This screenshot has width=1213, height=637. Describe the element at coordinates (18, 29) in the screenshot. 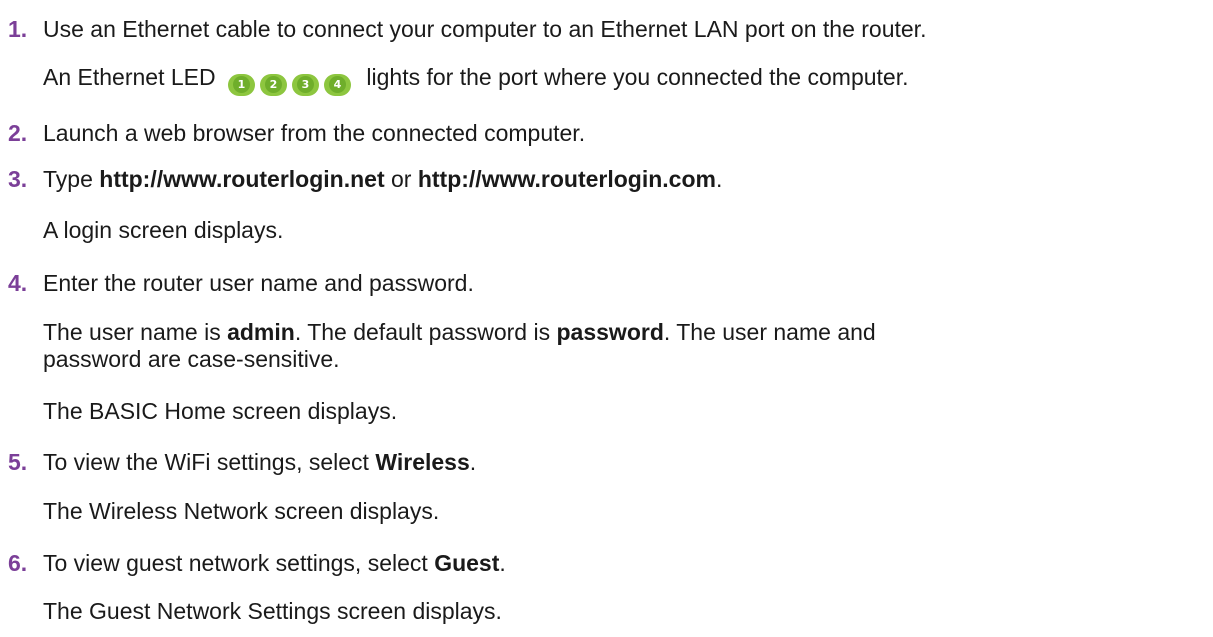

I see `step-number: 1.` at that location.